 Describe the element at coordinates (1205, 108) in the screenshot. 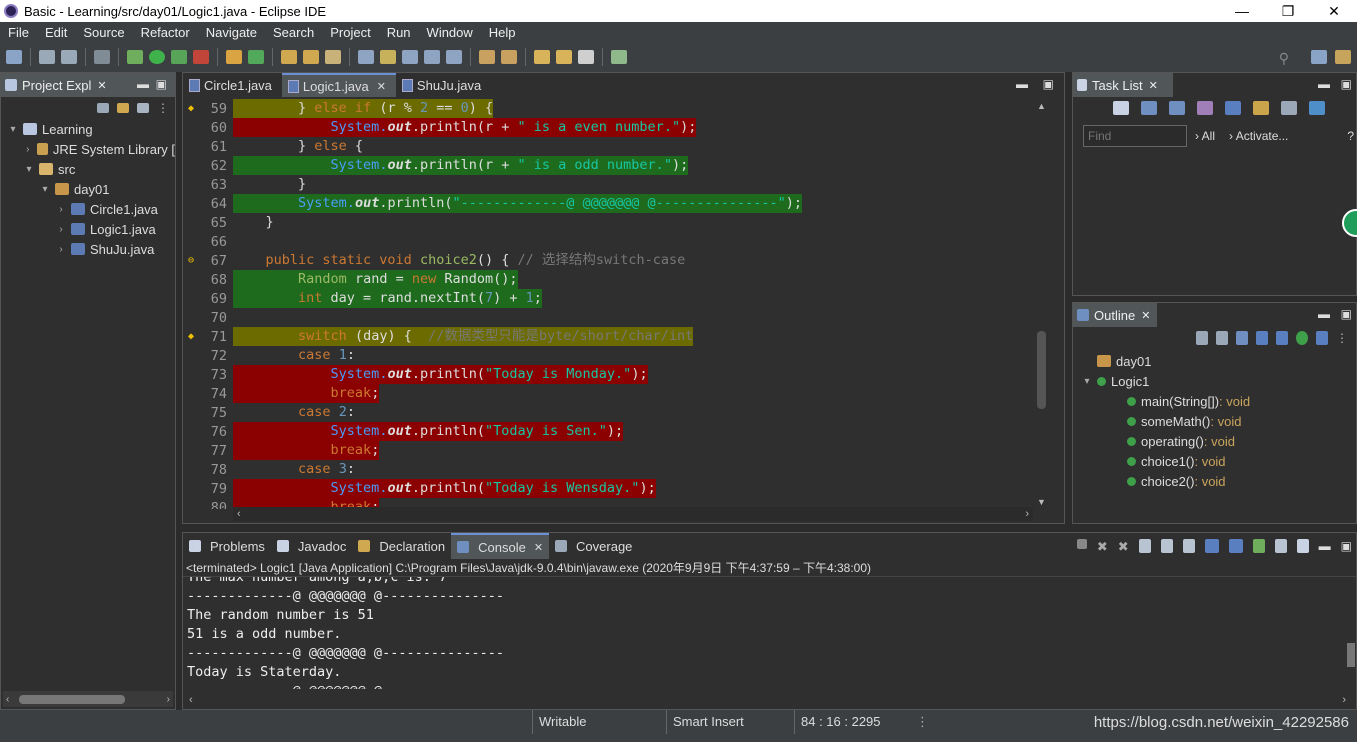

I see `focus-icon` at that location.